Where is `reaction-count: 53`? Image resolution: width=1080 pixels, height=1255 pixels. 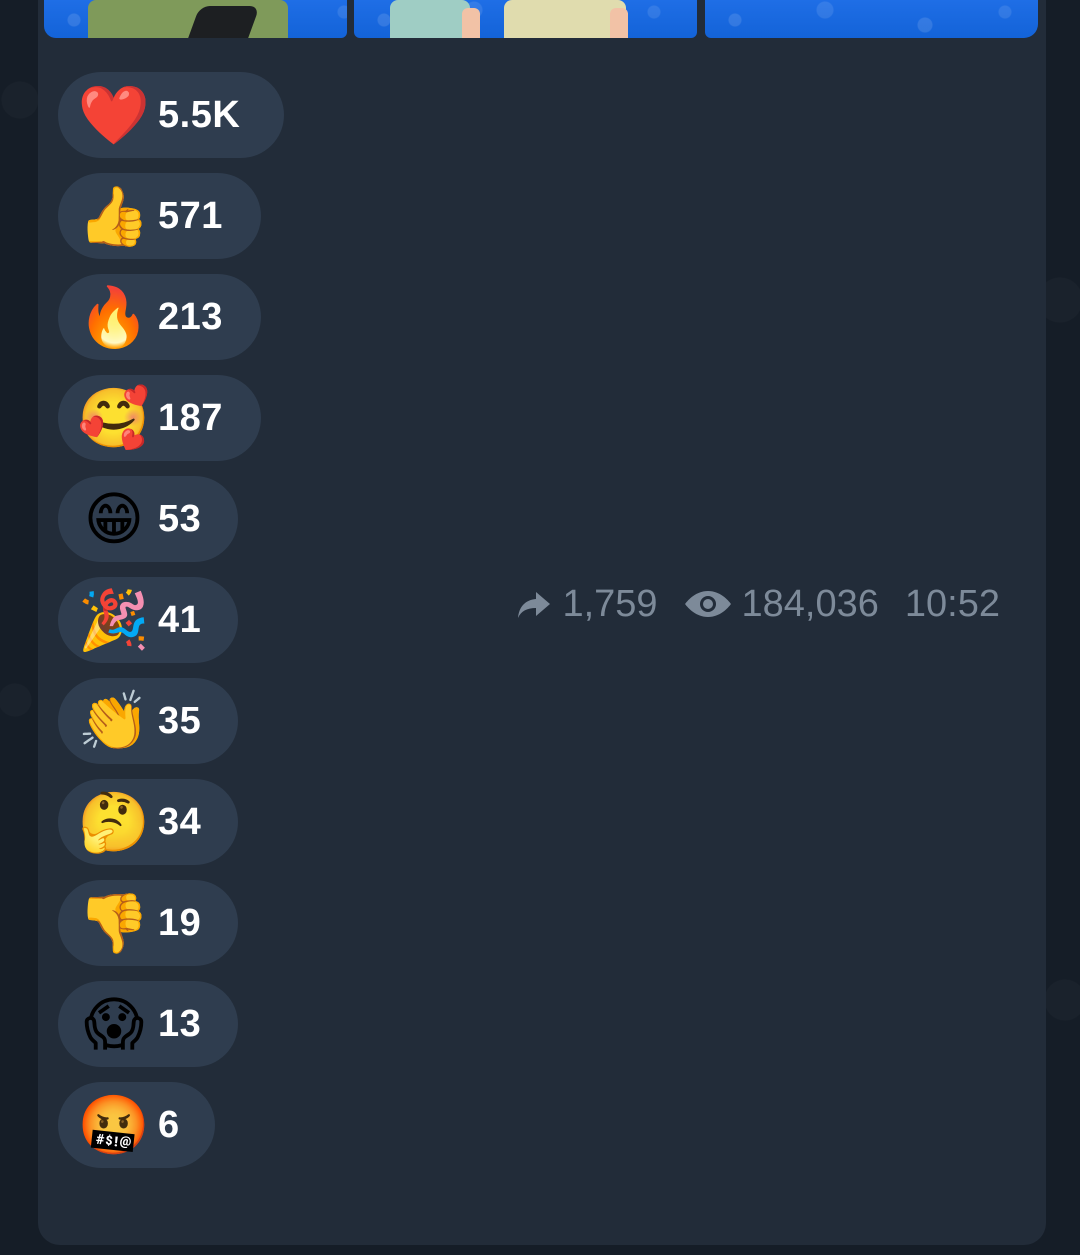 reaction-count: 53 is located at coordinates (180, 518).